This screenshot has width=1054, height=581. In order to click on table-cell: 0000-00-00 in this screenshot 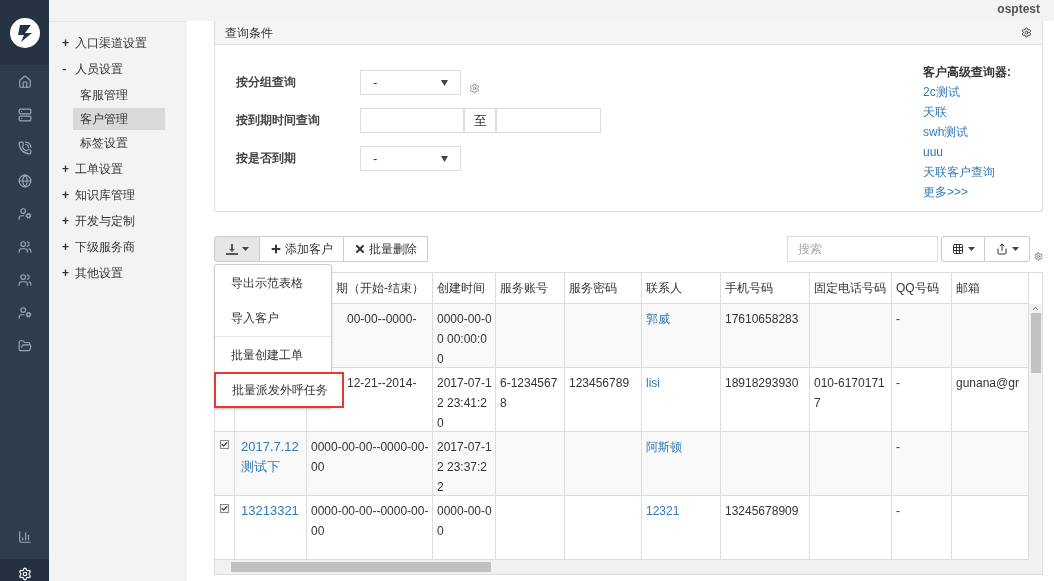, I will do `click(464, 521)`.